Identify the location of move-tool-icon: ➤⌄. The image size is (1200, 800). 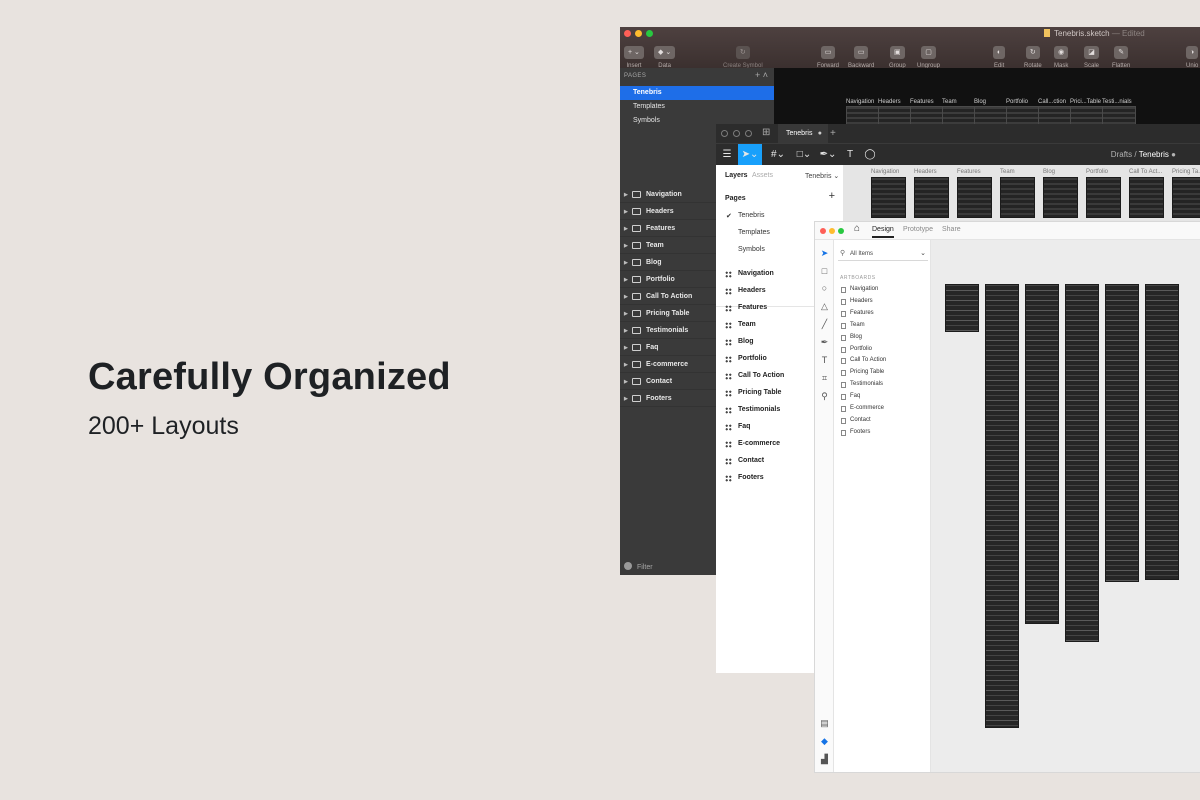
(750, 154).